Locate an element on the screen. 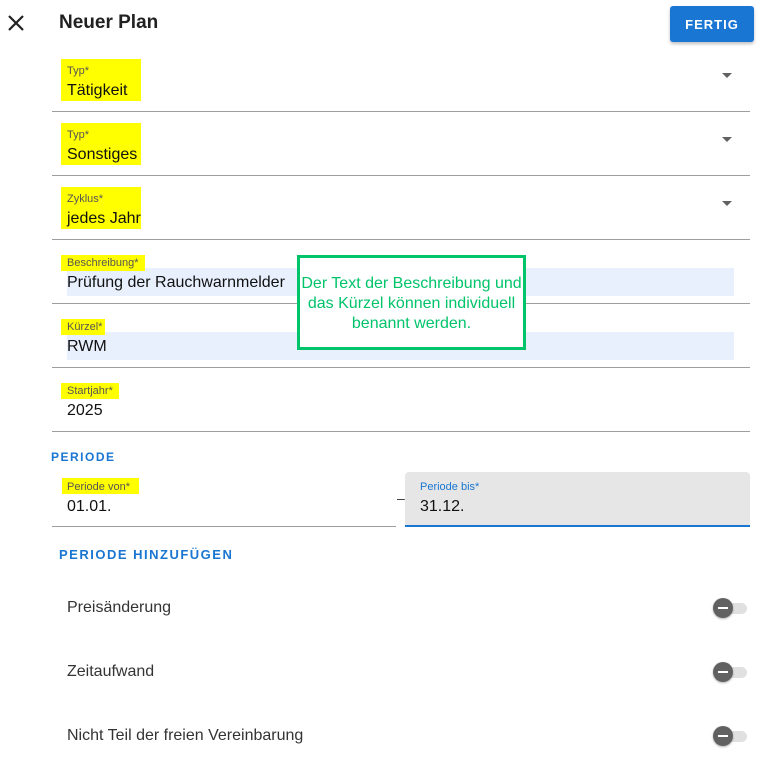  description-label: Beschreibung* is located at coordinates (103, 263).